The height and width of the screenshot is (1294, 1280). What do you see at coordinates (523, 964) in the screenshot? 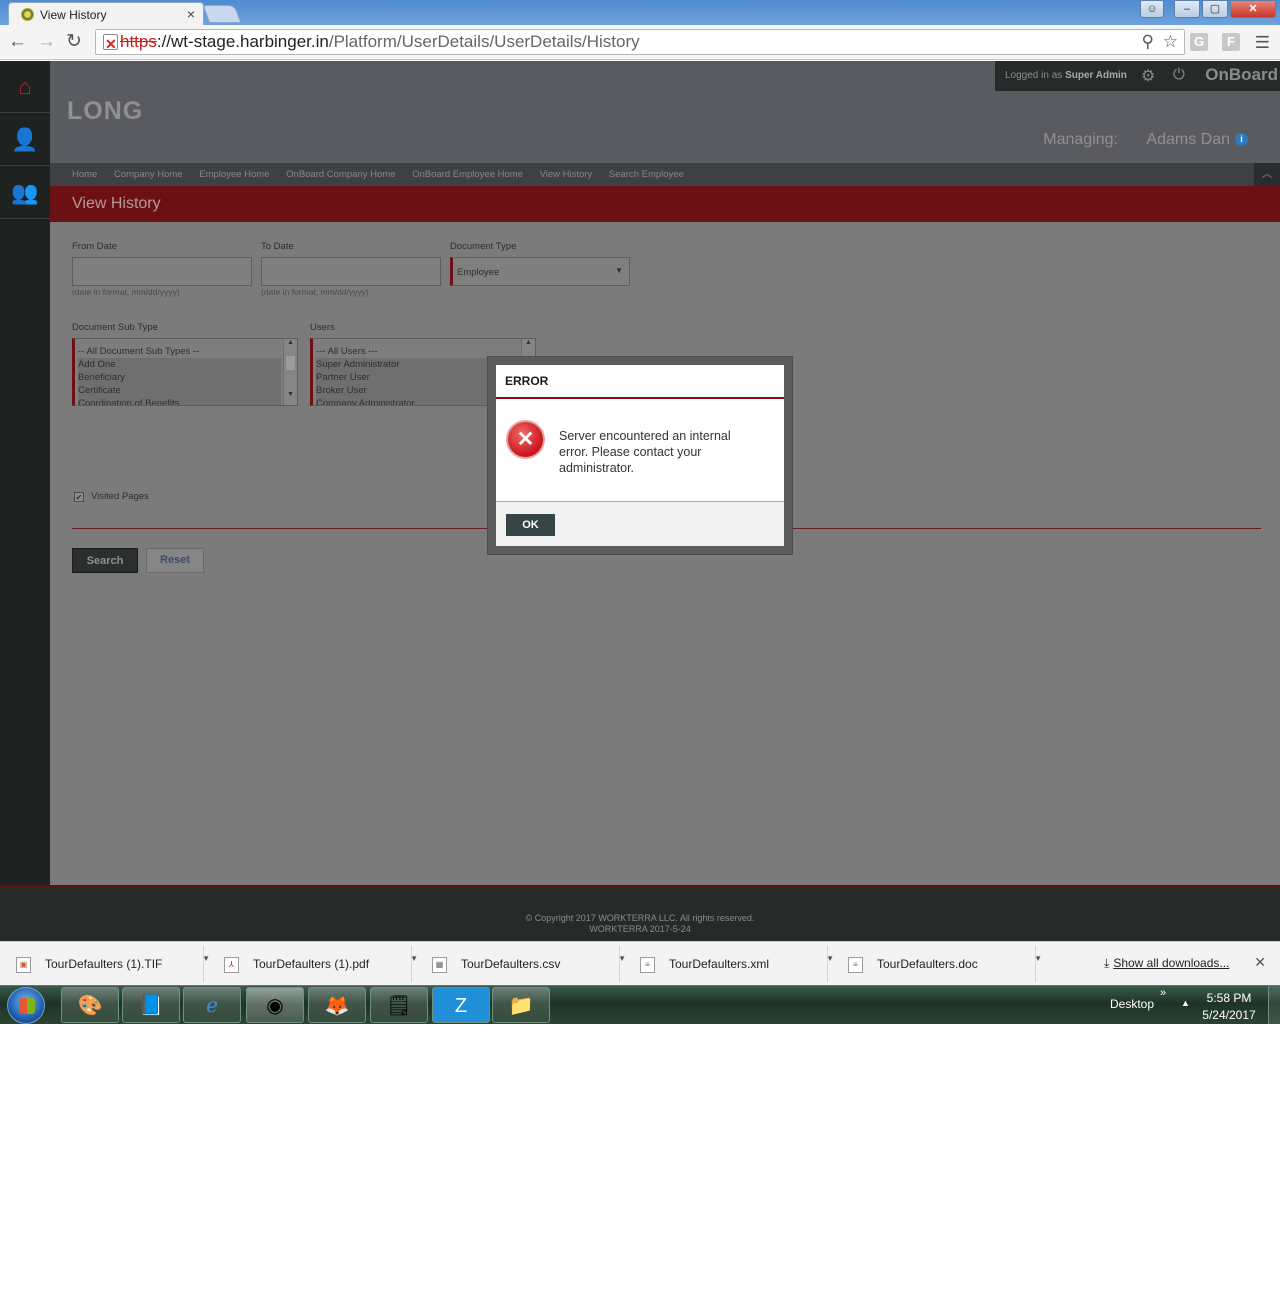
I see `download-item: ▦ TourDefaulters.csv ▼` at bounding box center [523, 964].